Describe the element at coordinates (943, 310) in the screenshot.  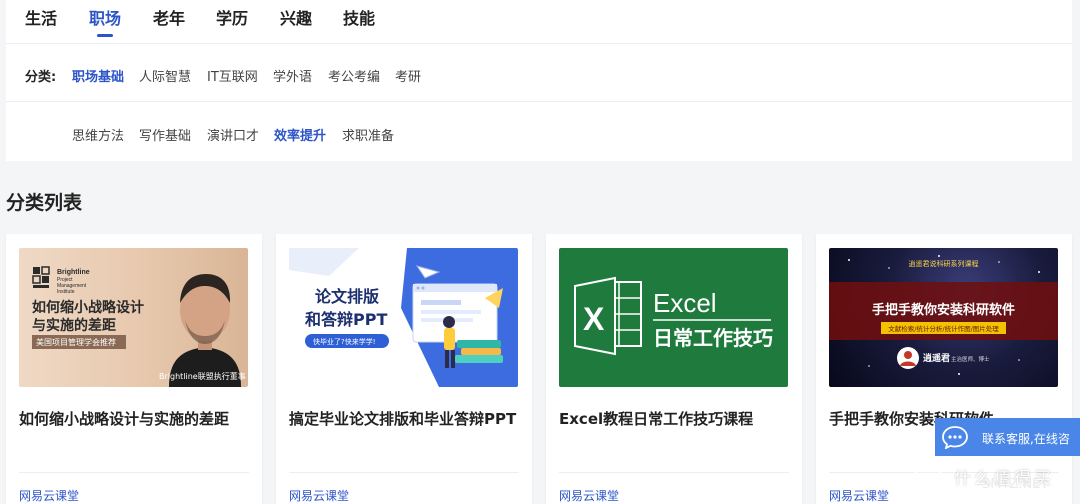
I see `thumb-headline: 手把手教你安装科研软件` at that location.